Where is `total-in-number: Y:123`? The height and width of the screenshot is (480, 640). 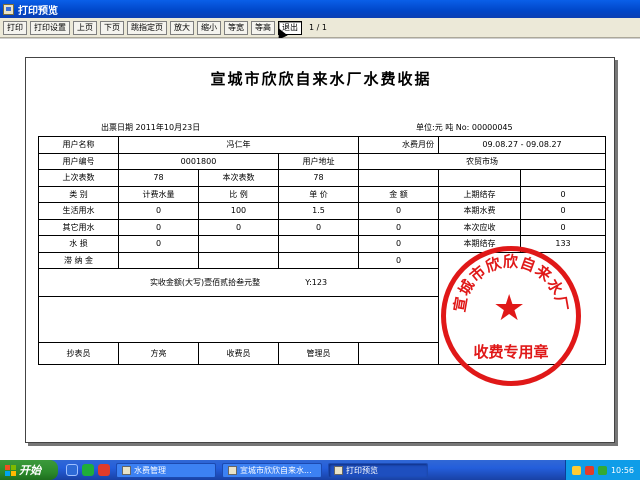
total-in-number: Y:123 is located at coordinates (316, 282).